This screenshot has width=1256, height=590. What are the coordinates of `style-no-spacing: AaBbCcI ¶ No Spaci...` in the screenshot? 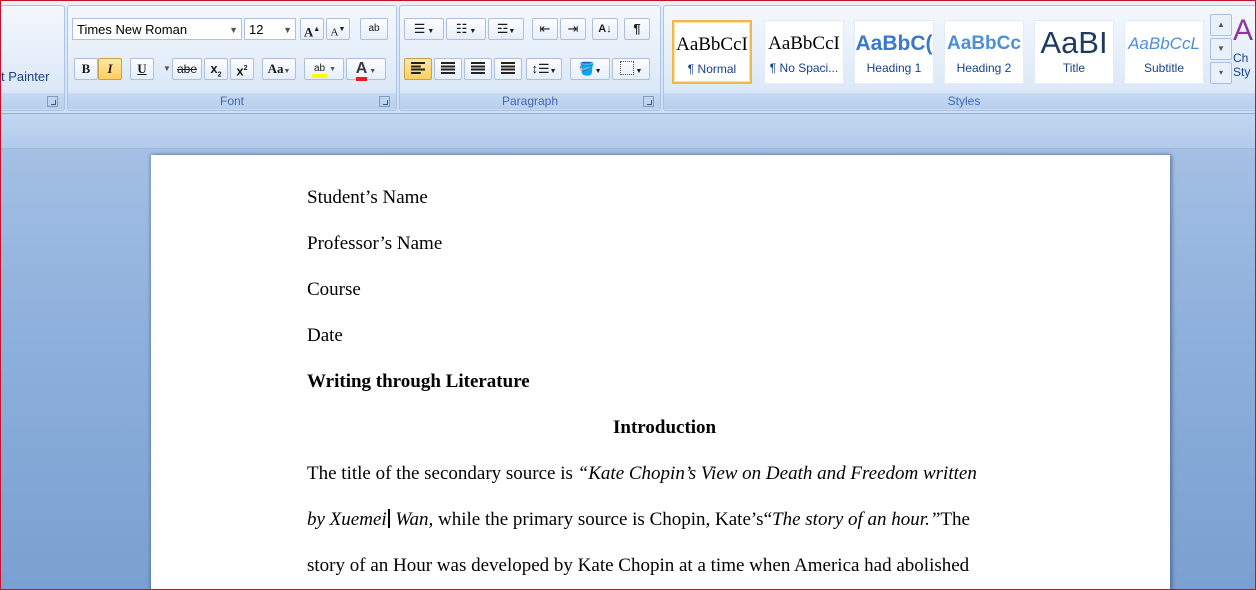 It's located at (804, 52).